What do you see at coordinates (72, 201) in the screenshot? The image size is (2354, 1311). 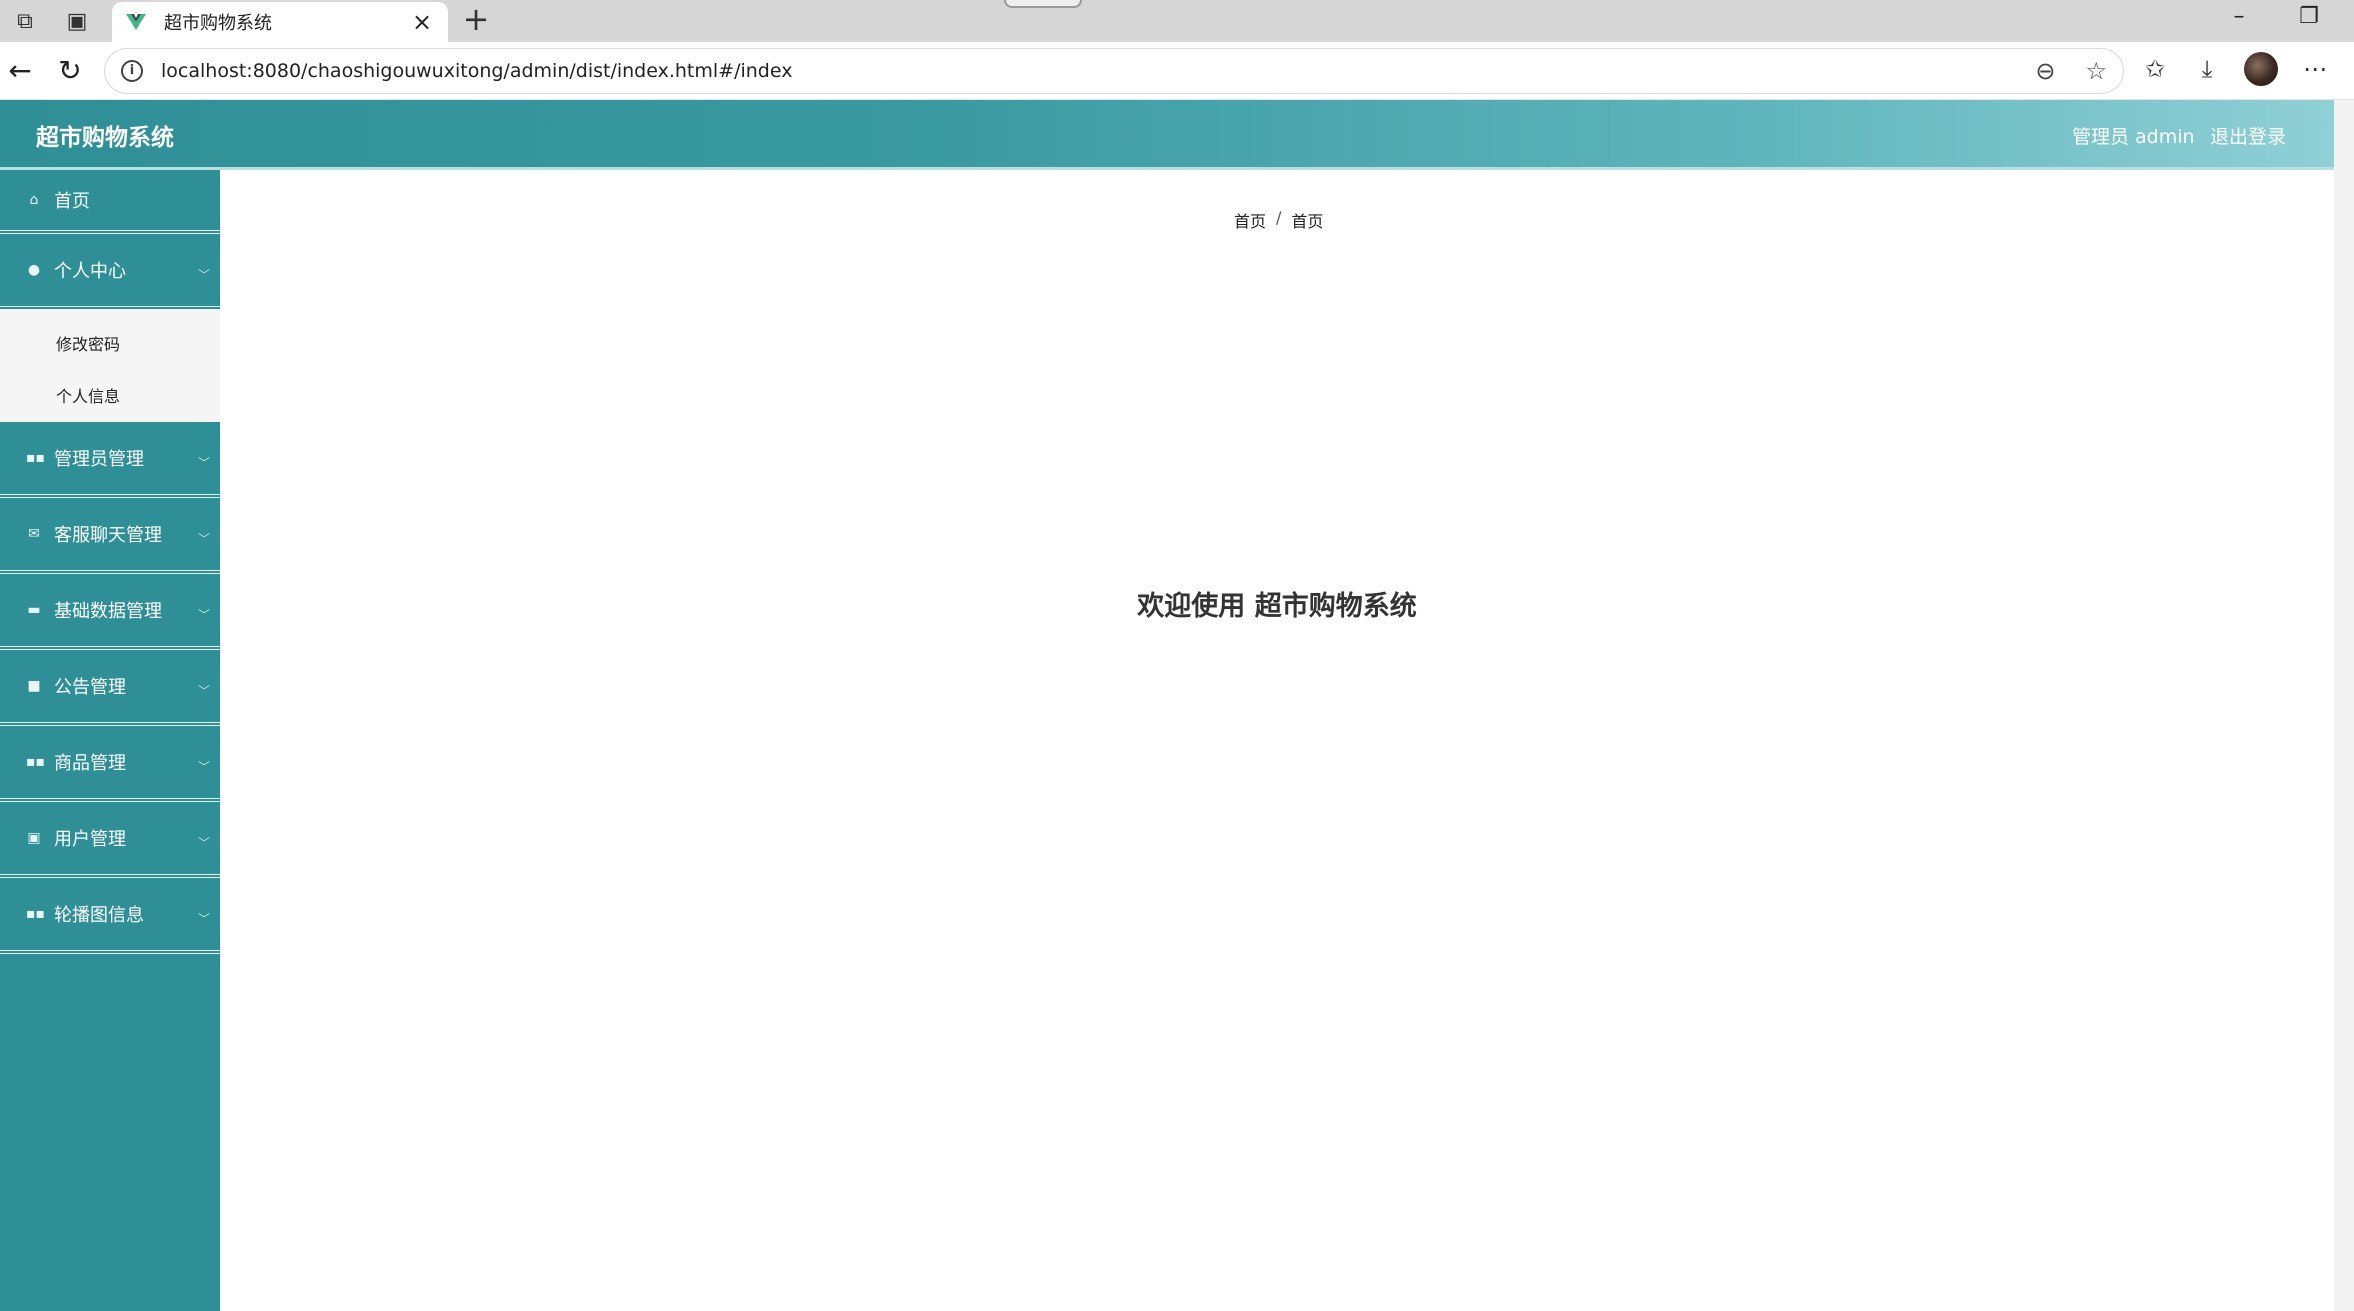 I see `sidebar-item-label: 首页` at bounding box center [72, 201].